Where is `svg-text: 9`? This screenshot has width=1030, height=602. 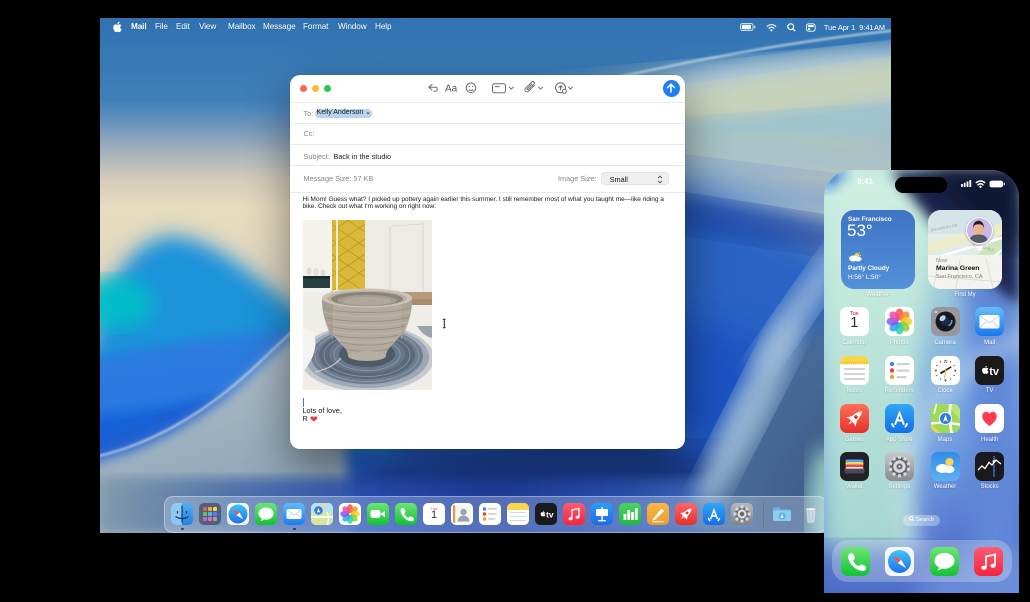 svg-text: 9 is located at coordinates (936, 371).